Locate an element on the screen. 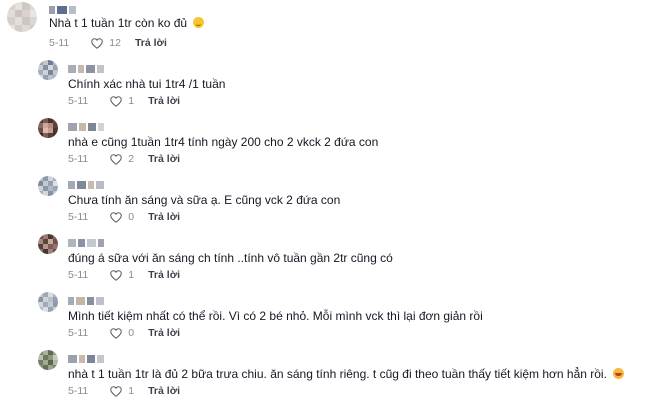 The image size is (650, 403). like-count: 2 is located at coordinates (131, 159).